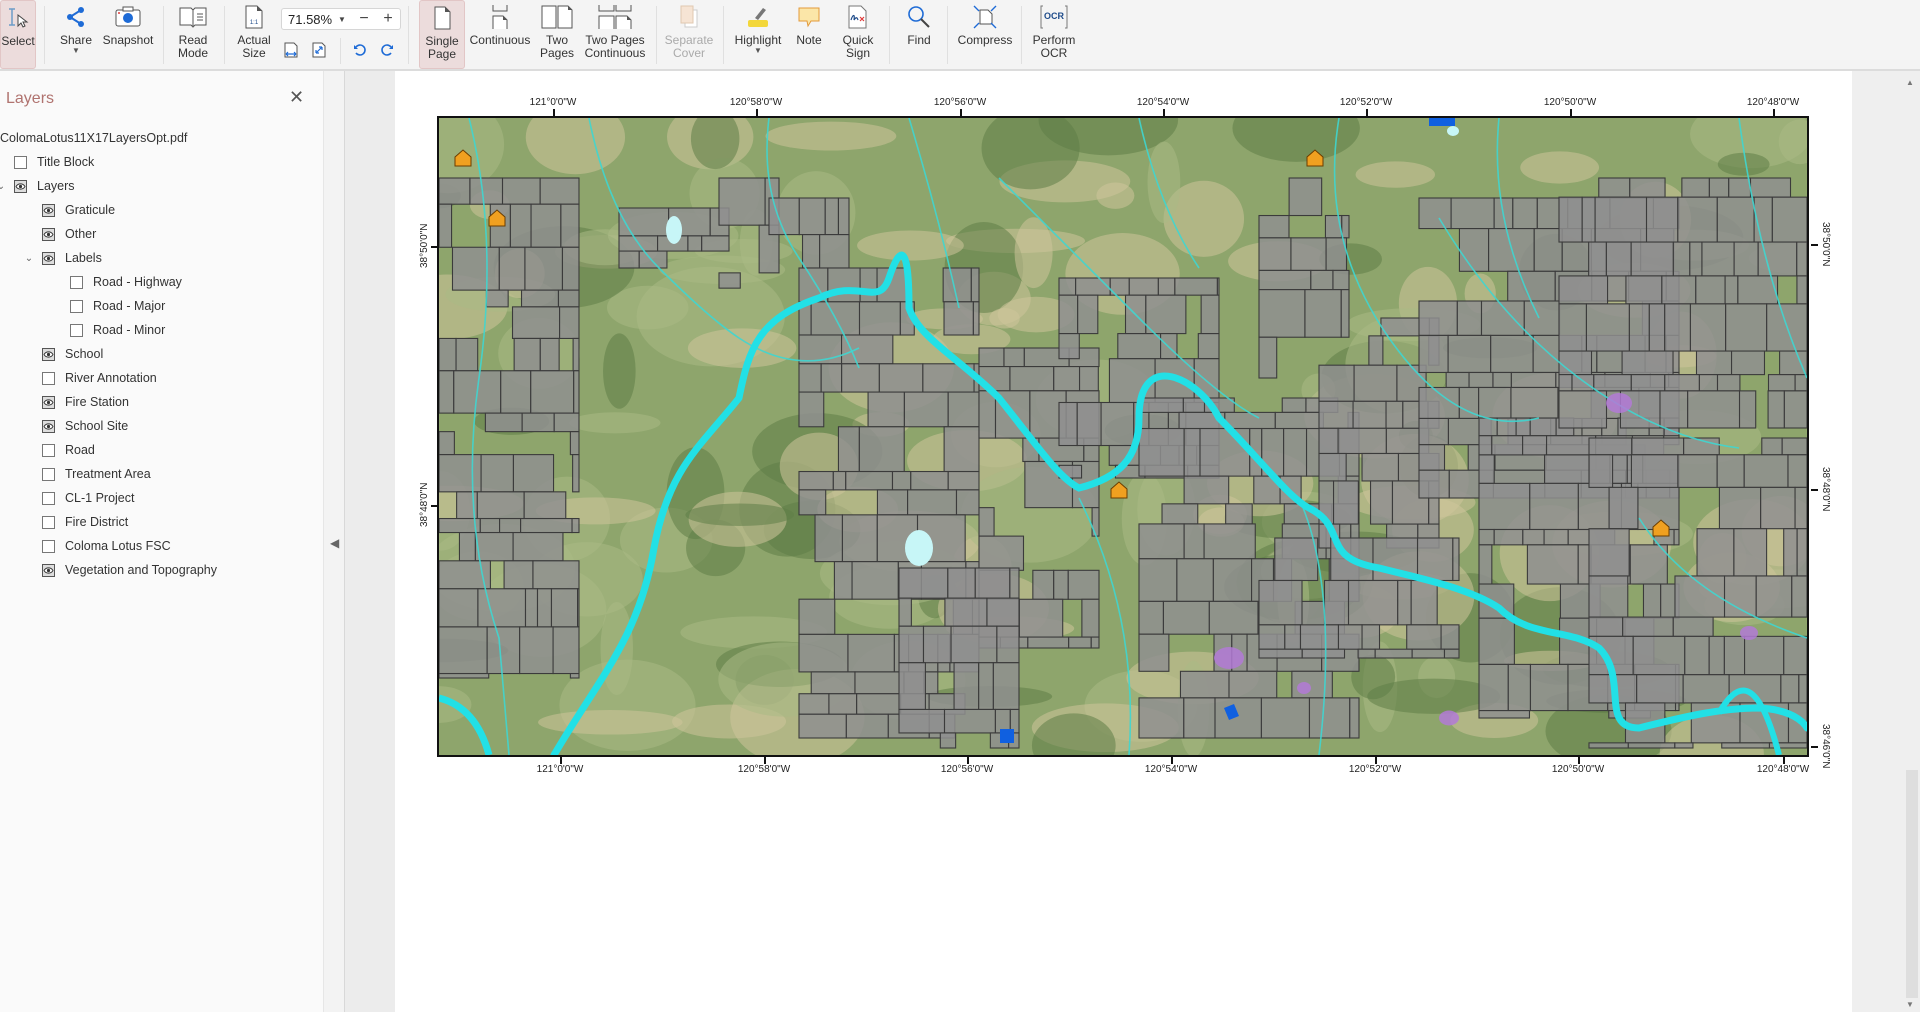  What do you see at coordinates (291, 50) in the screenshot?
I see `fit-width-button` at bounding box center [291, 50].